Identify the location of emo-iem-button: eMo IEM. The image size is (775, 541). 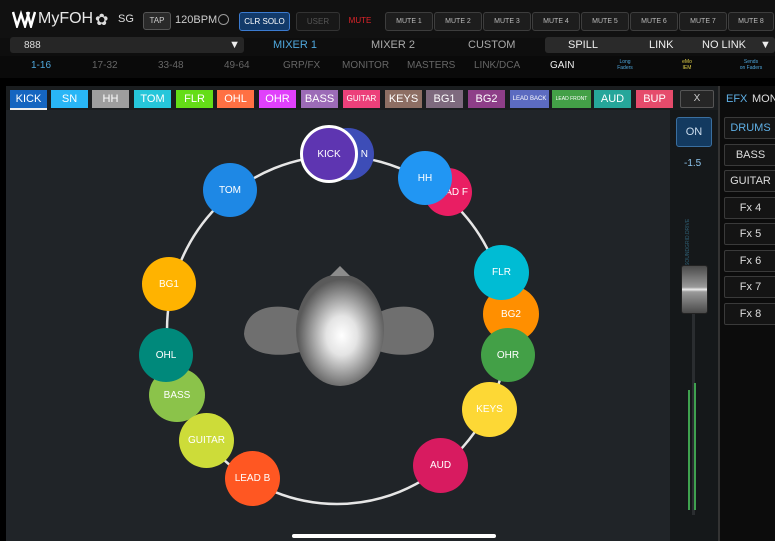
(687, 65).